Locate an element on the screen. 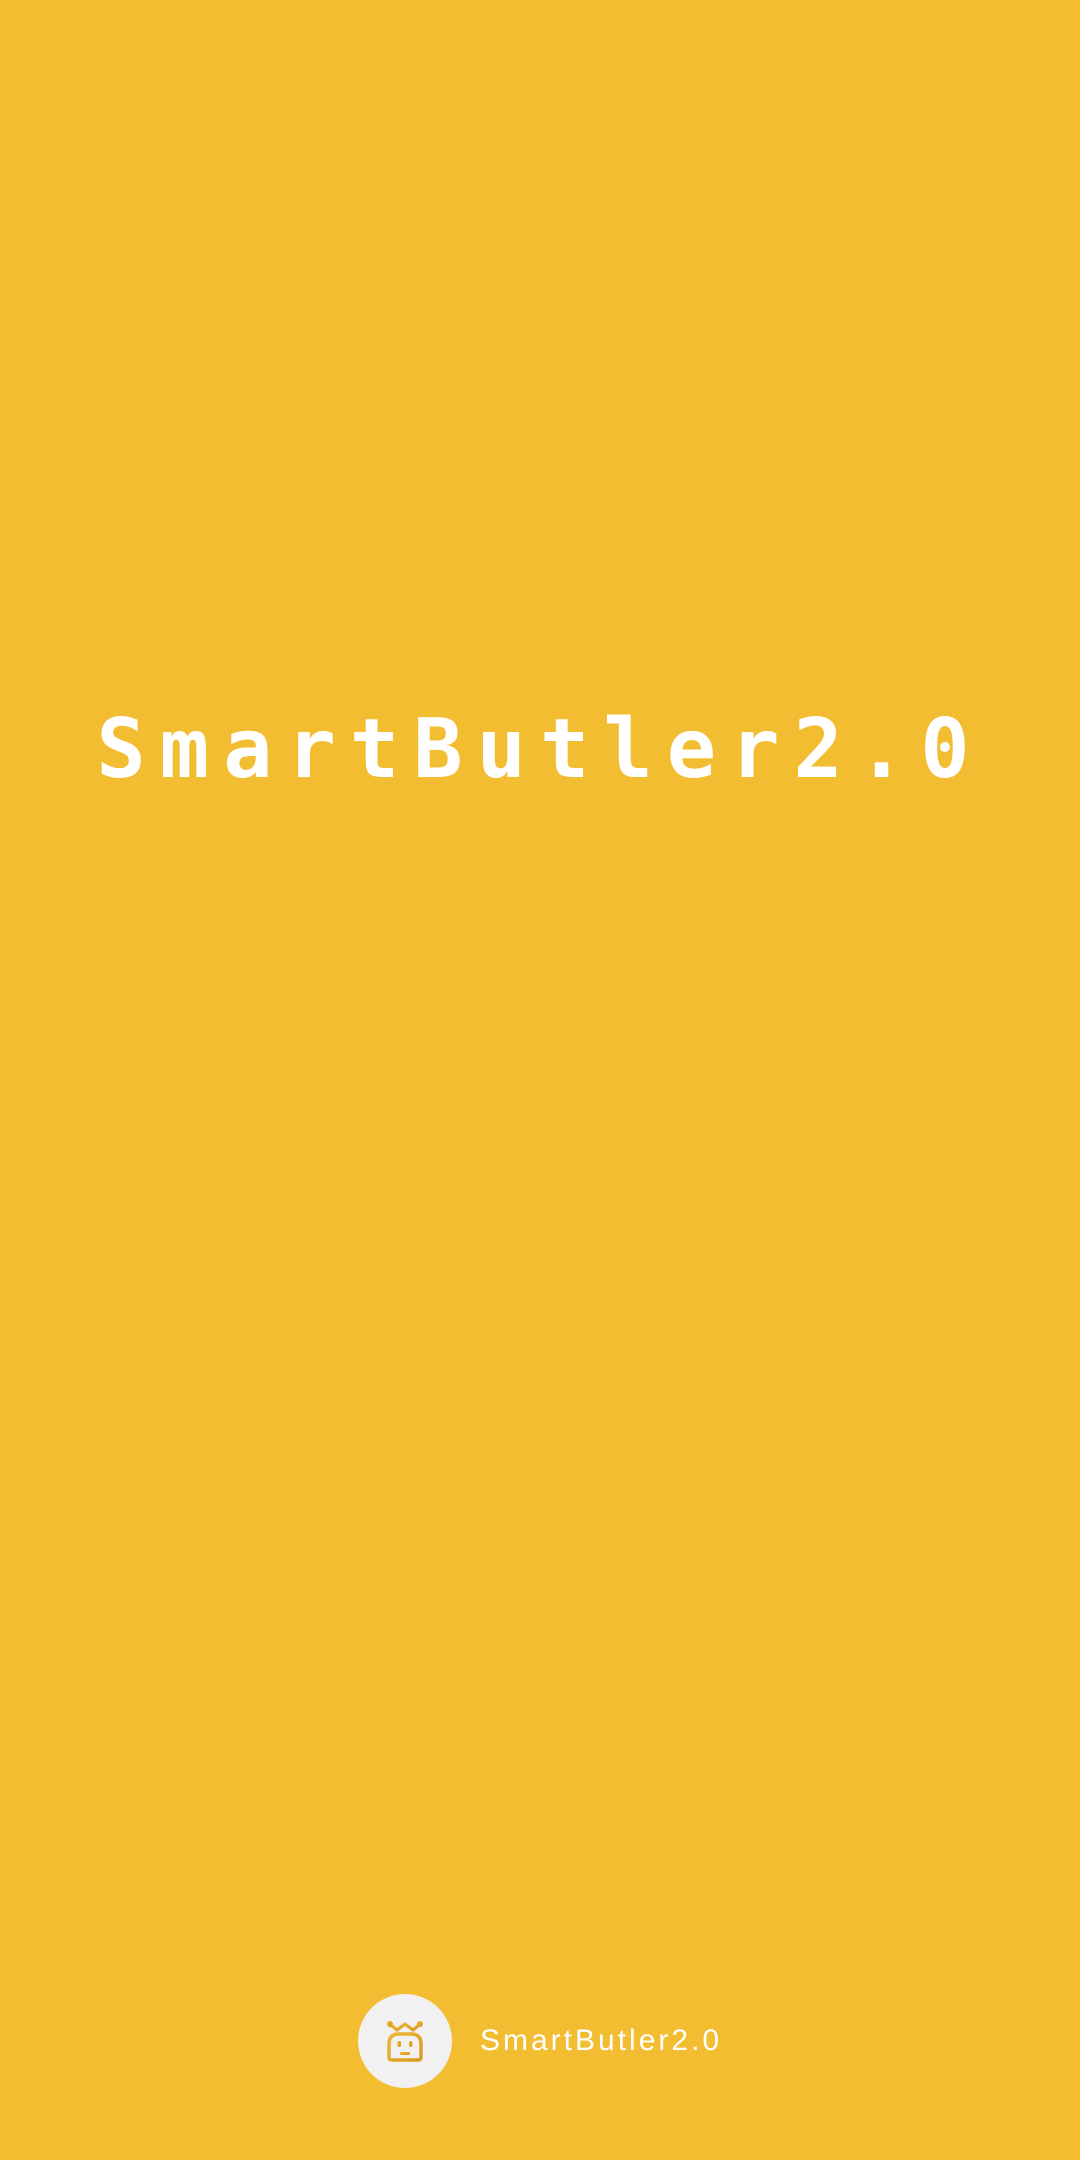 The image size is (1080, 2160). footer-brand: SmartButler2.0 is located at coordinates (540, 2041).